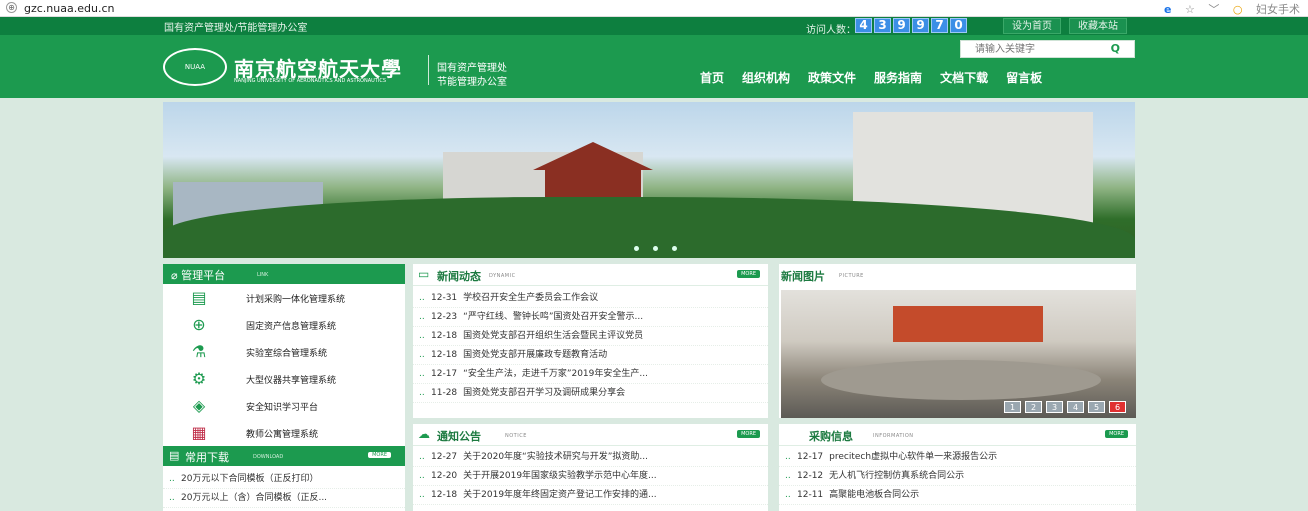  I want to click on news-header: ▭ 新闻动态 DYNAMIC MORE, so click(590, 275).